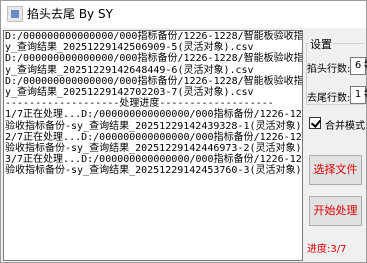  I want to click on select-file-button: 选择文件, so click(335, 170).